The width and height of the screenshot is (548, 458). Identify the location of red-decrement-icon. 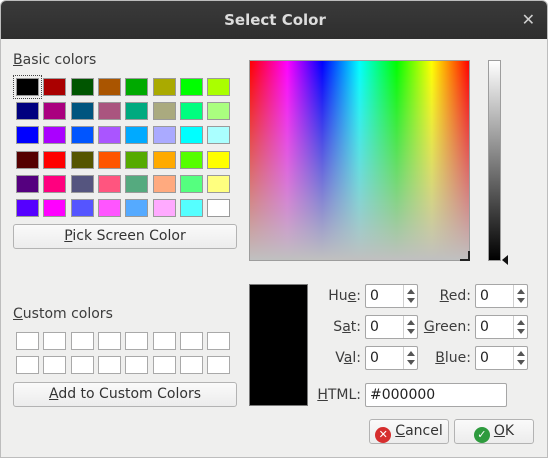
(521, 300).